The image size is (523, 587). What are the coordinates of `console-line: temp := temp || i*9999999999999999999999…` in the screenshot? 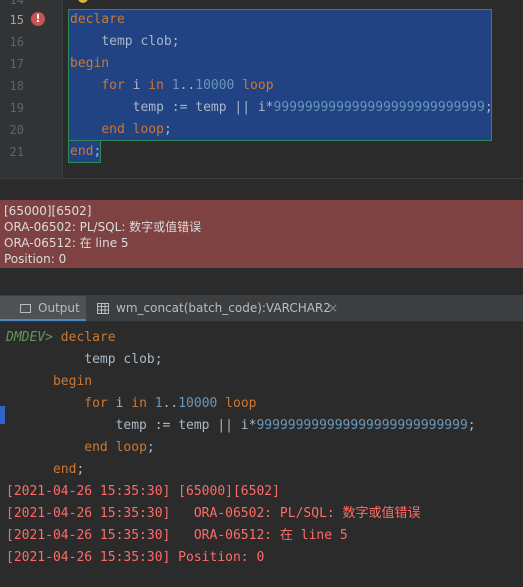 It's located at (241, 426).